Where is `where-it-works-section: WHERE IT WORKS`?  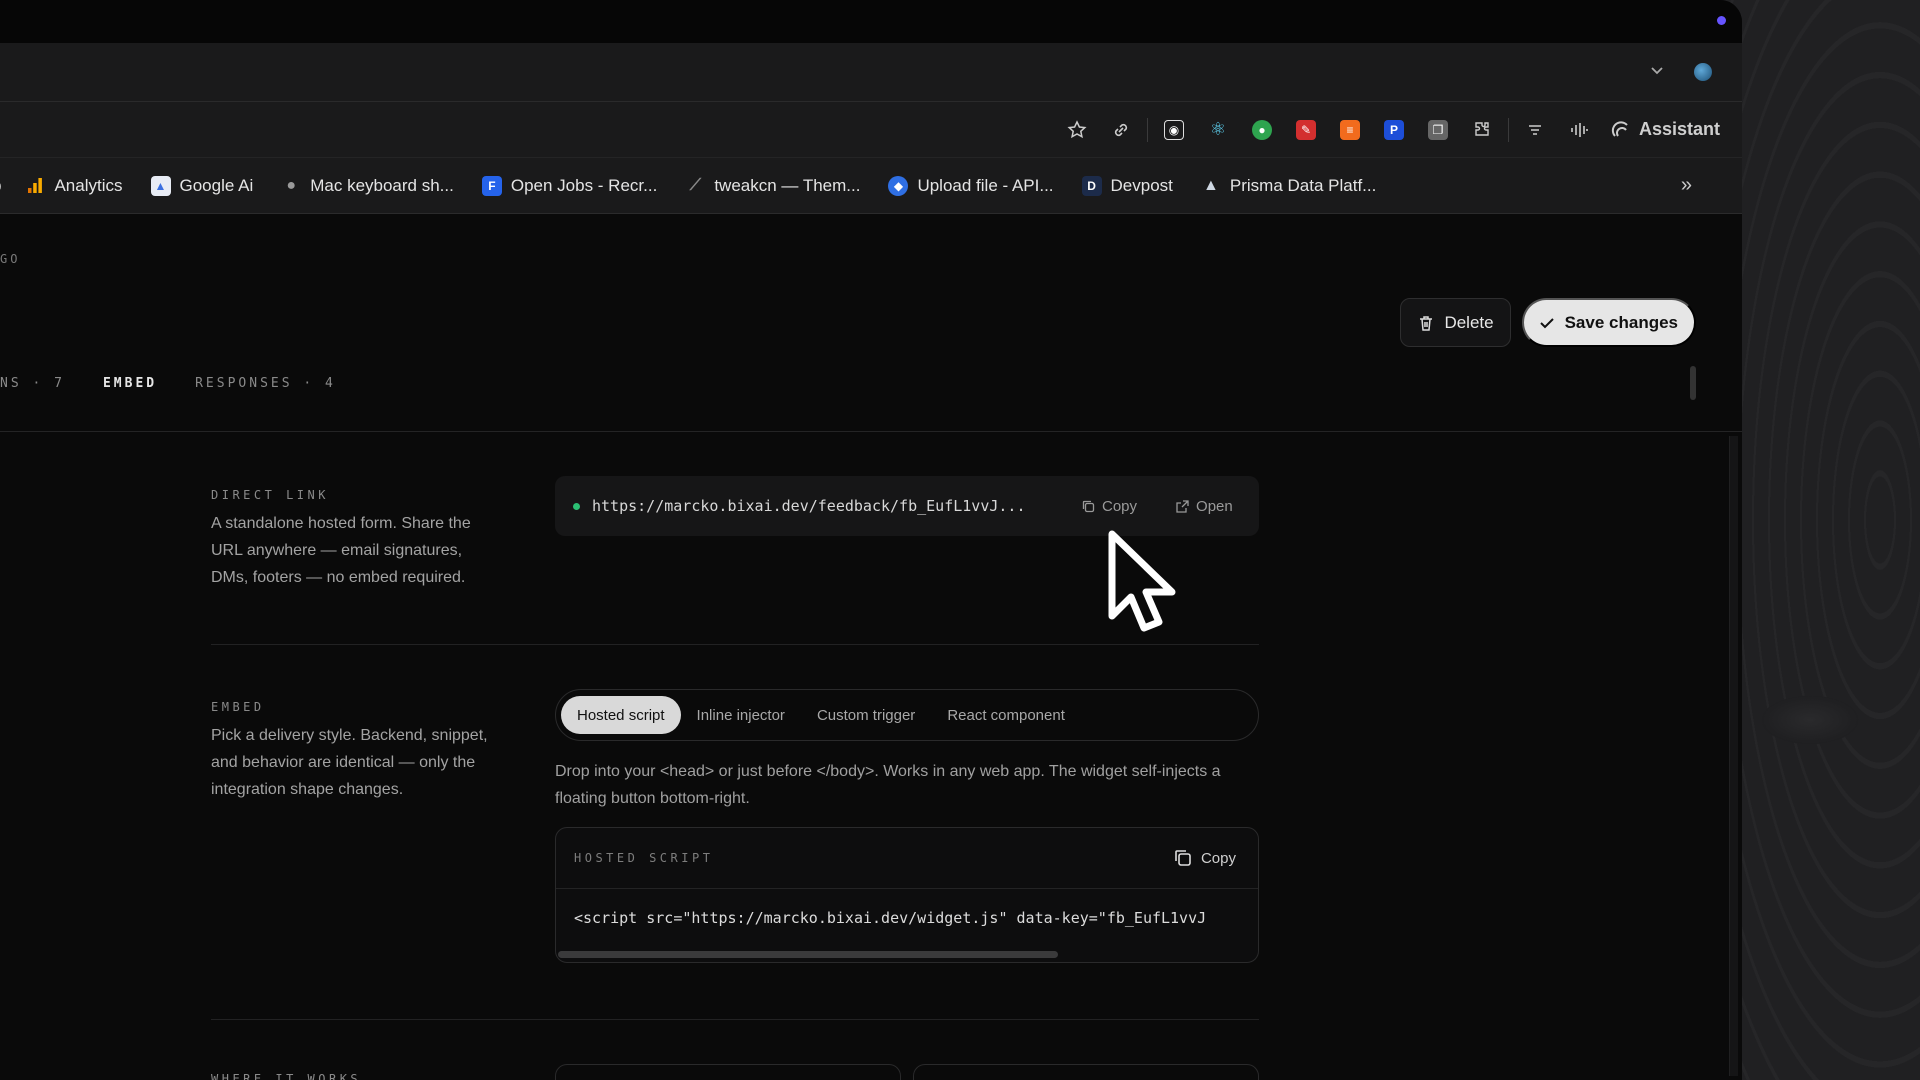
where-it-works-section: WHERE IT WORKS is located at coordinates (286, 1076).